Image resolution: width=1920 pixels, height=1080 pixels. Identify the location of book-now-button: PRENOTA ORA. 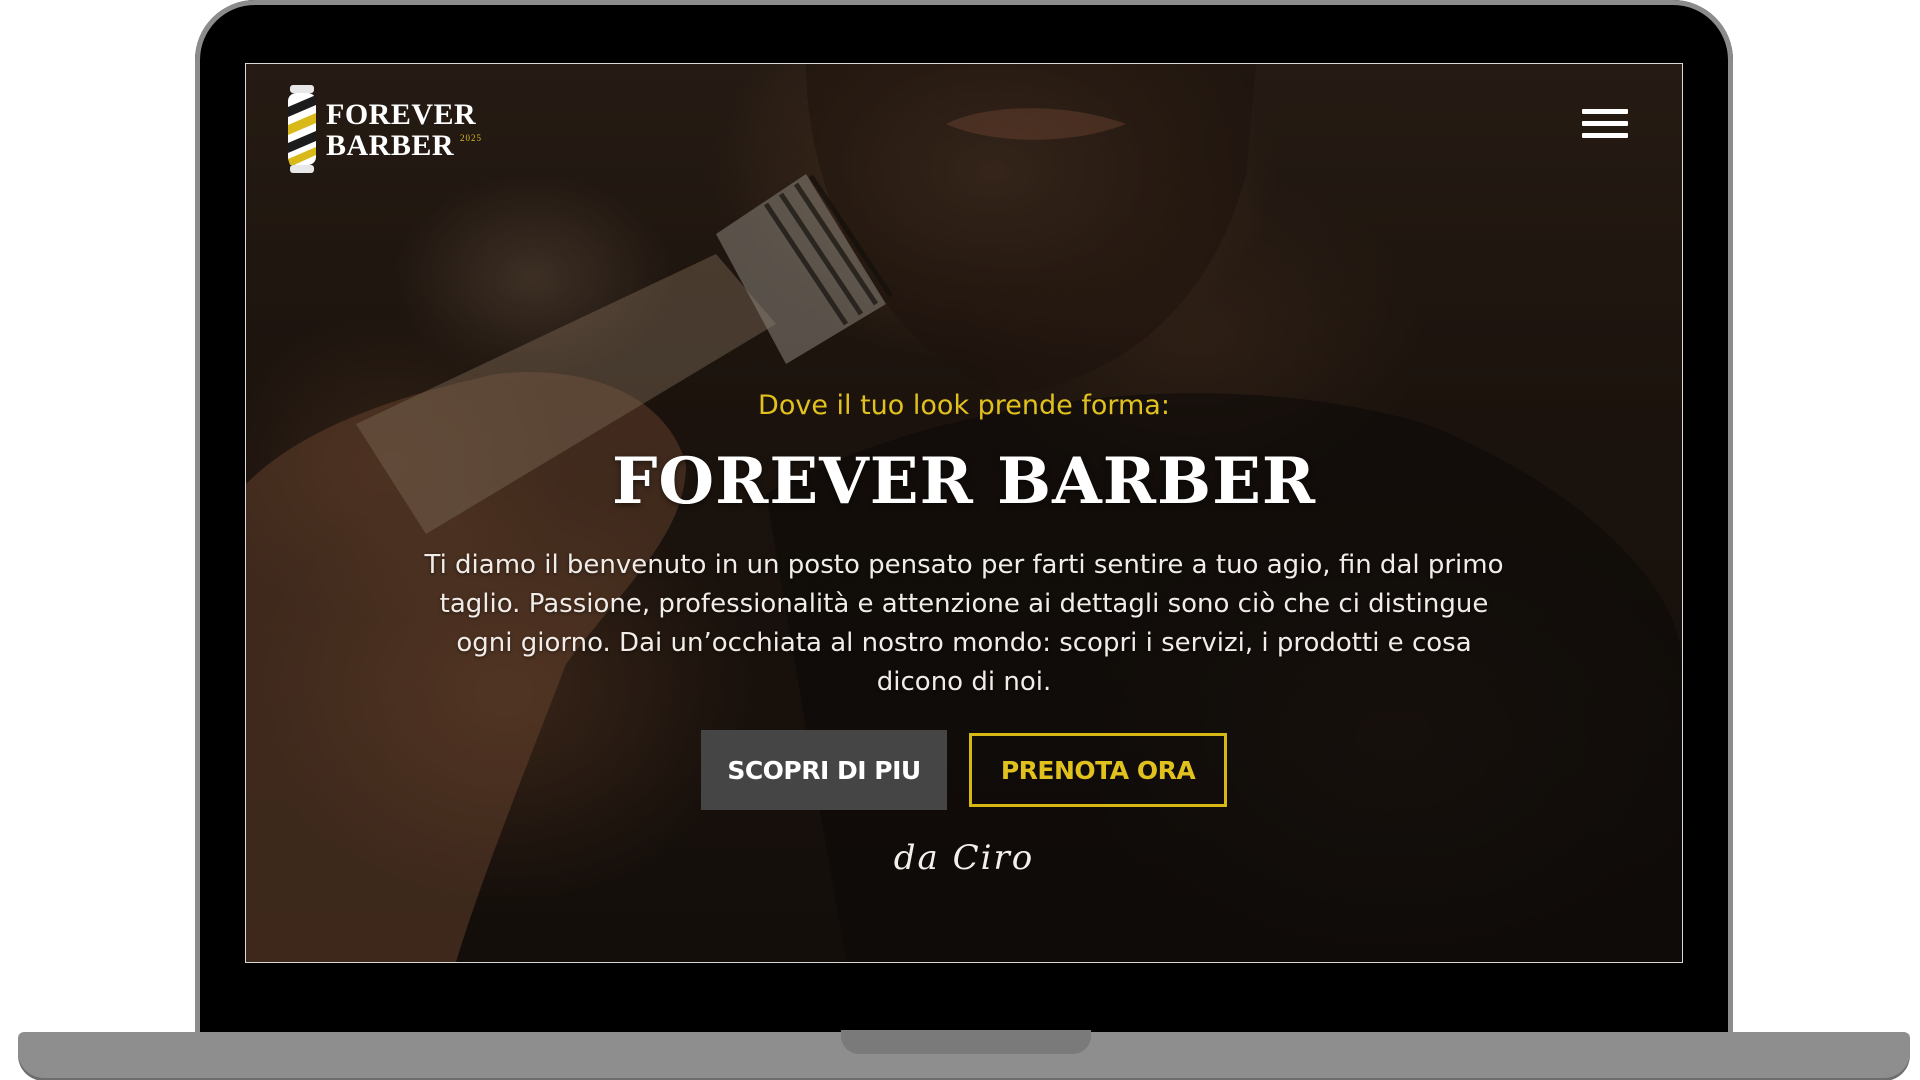
(1098, 770).